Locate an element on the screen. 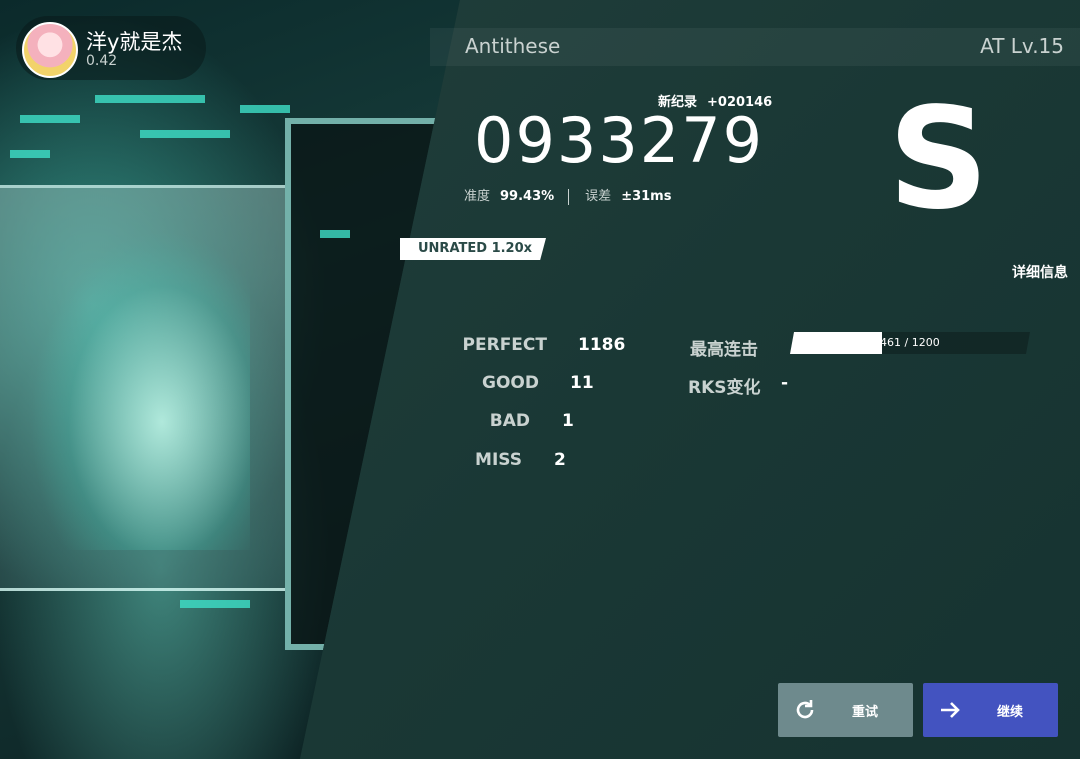 The height and width of the screenshot is (759, 1080). miss-label: MISS is located at coordinates (498, 460).